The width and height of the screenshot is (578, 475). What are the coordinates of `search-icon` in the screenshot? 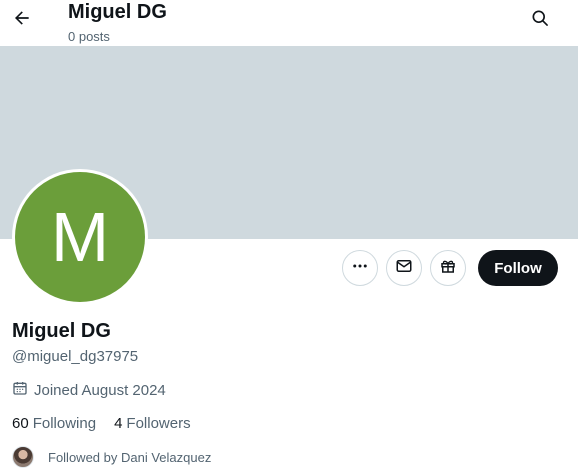 It's located at (540, 20).